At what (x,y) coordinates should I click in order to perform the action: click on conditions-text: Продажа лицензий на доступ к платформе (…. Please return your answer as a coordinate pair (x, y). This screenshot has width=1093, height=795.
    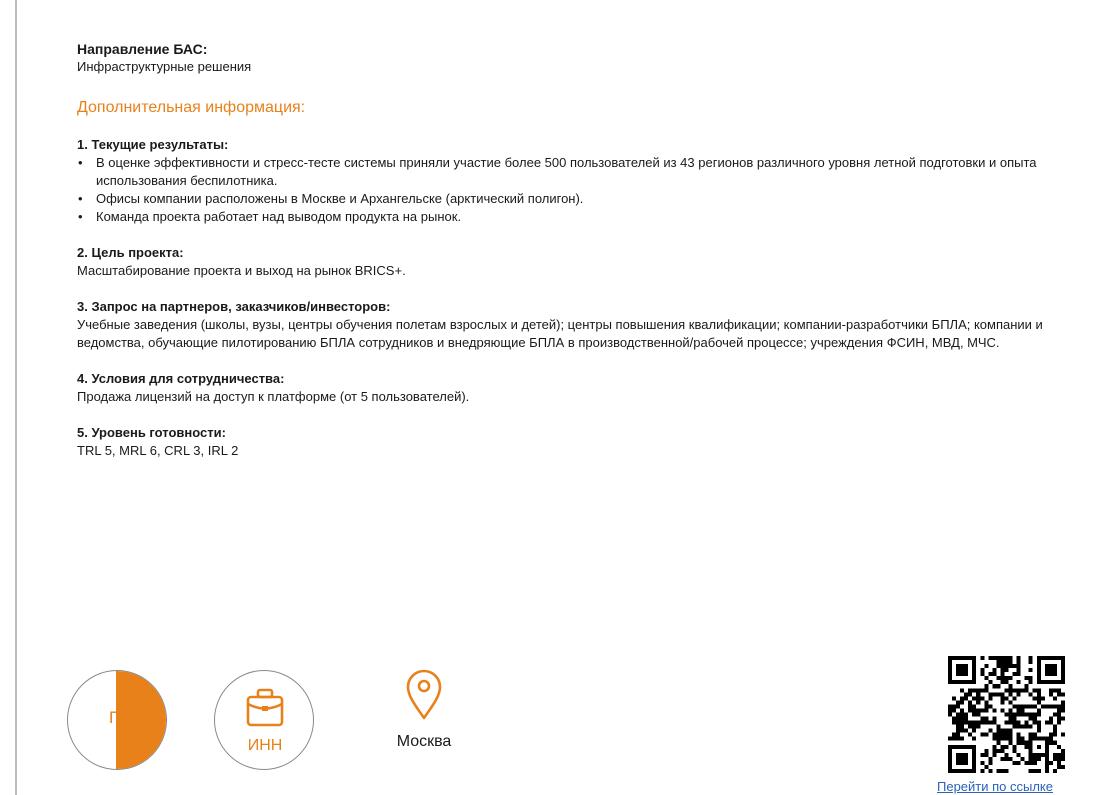
    Looking at the image, I should click on (273, 396).